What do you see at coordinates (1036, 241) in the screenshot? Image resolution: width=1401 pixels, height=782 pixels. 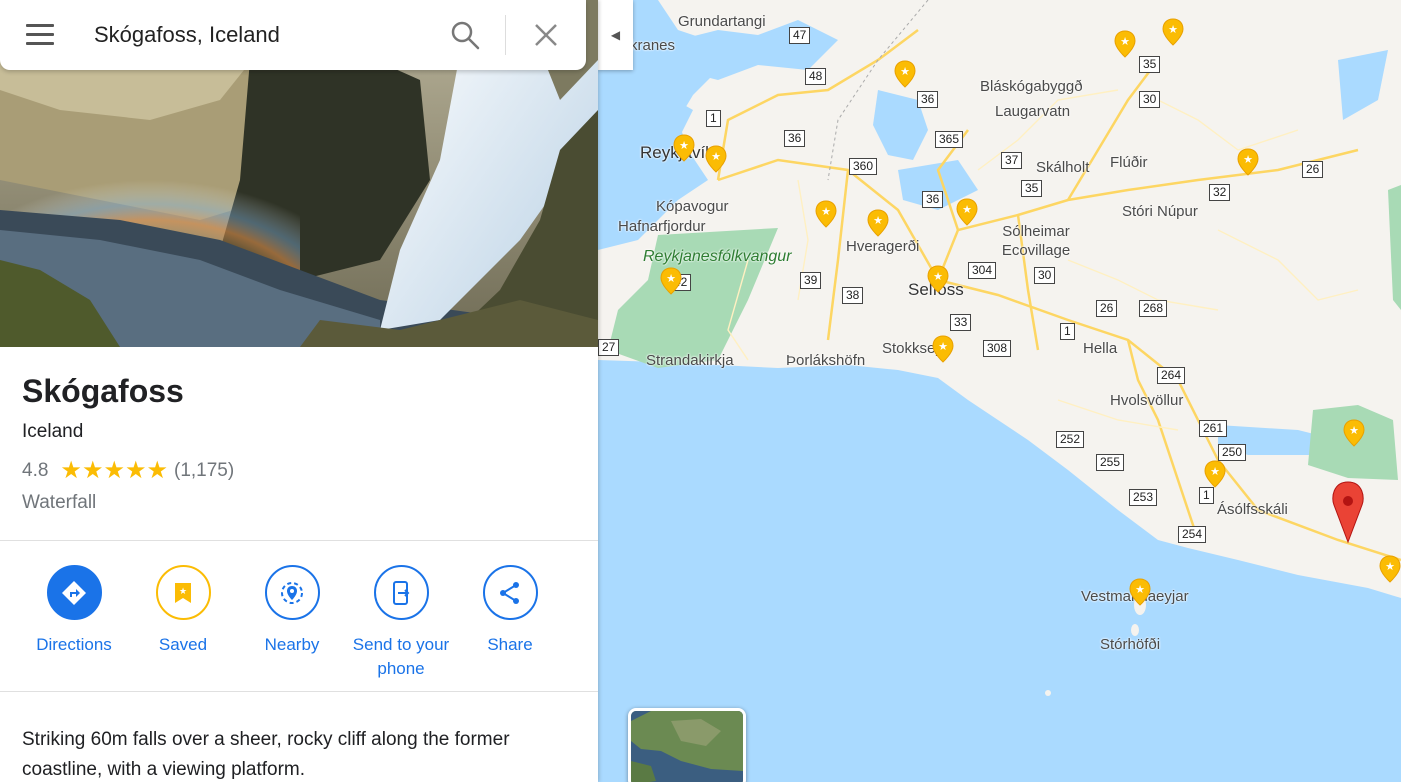 I see `place-label: Sólheimar Ecovillage` at bounding box center [1036, 241].